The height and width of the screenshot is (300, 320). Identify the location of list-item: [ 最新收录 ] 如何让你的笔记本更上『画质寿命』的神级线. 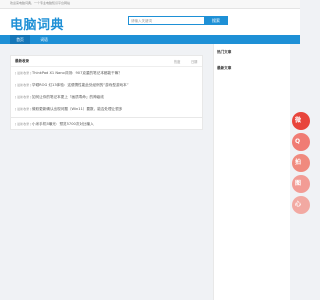
(106, 97).